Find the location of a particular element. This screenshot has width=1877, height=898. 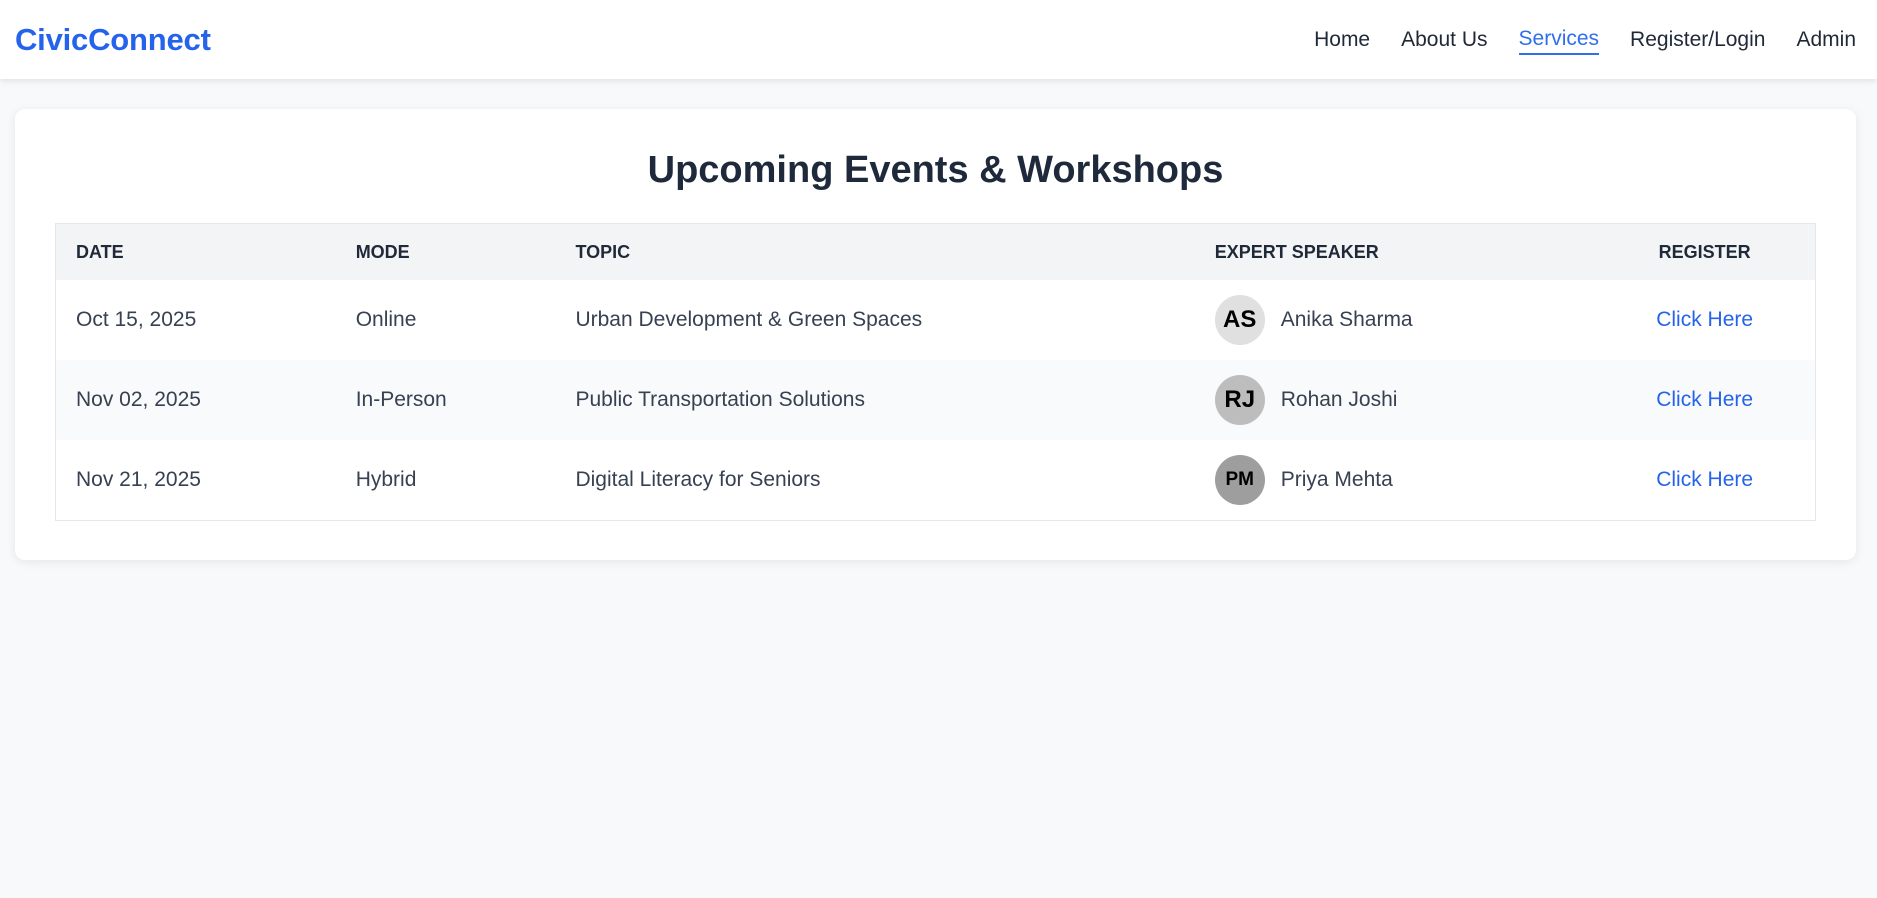

event-date: Nov 02, 2025 is located at coordinates (138, 399).